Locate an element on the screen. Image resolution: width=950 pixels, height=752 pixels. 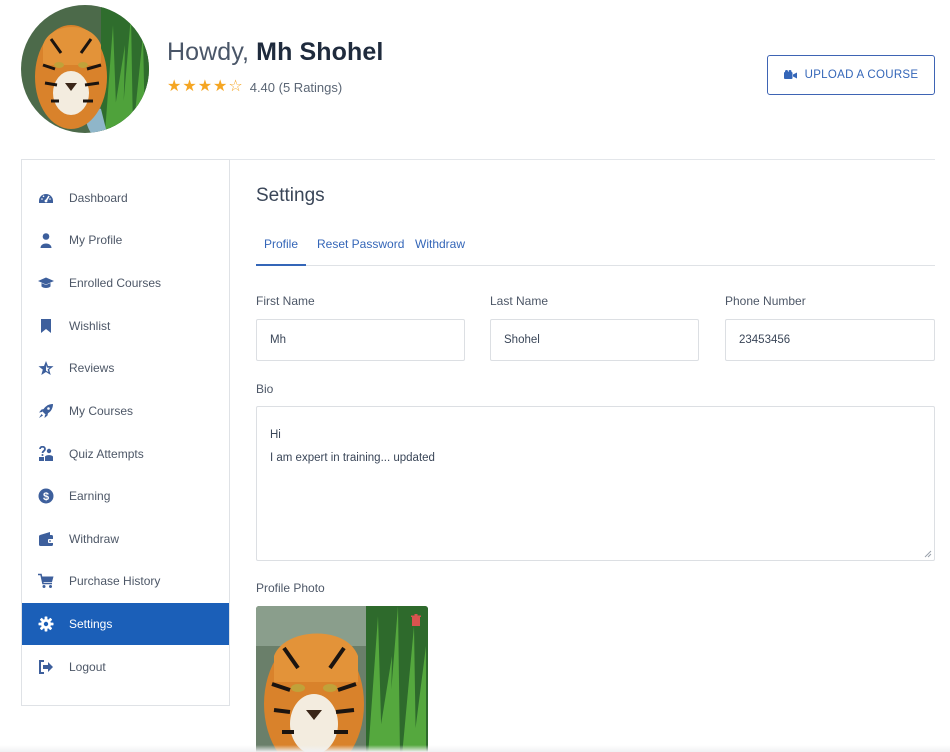
sidebar-item-purchase-history: Purchase History is located at coordinates (125, 581).